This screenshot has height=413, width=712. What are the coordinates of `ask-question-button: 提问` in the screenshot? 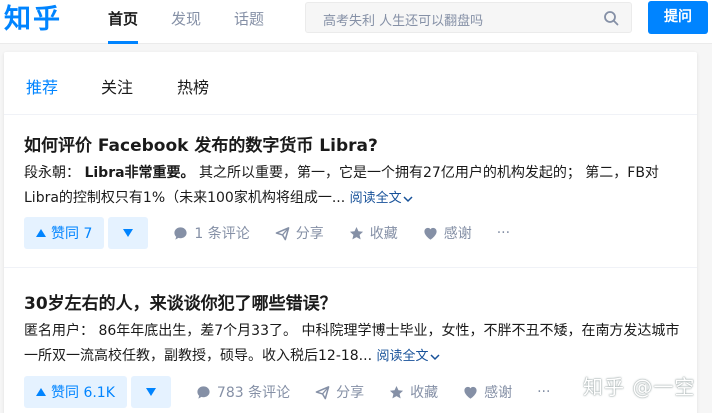 It's located at (678, 17).